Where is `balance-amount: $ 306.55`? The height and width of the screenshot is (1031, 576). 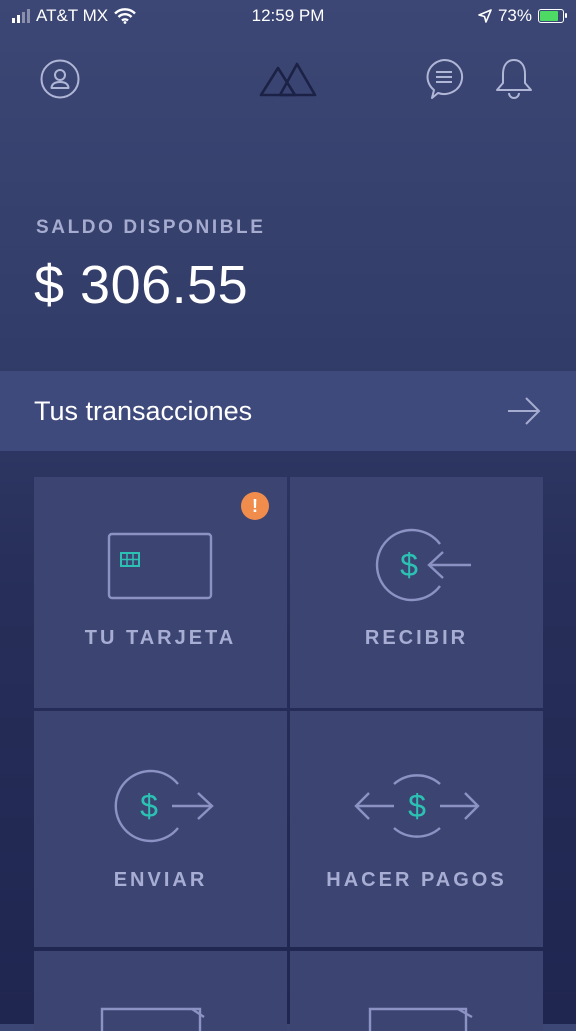
balance-amount: $ 306.55 is located at coordinates (141, 285).